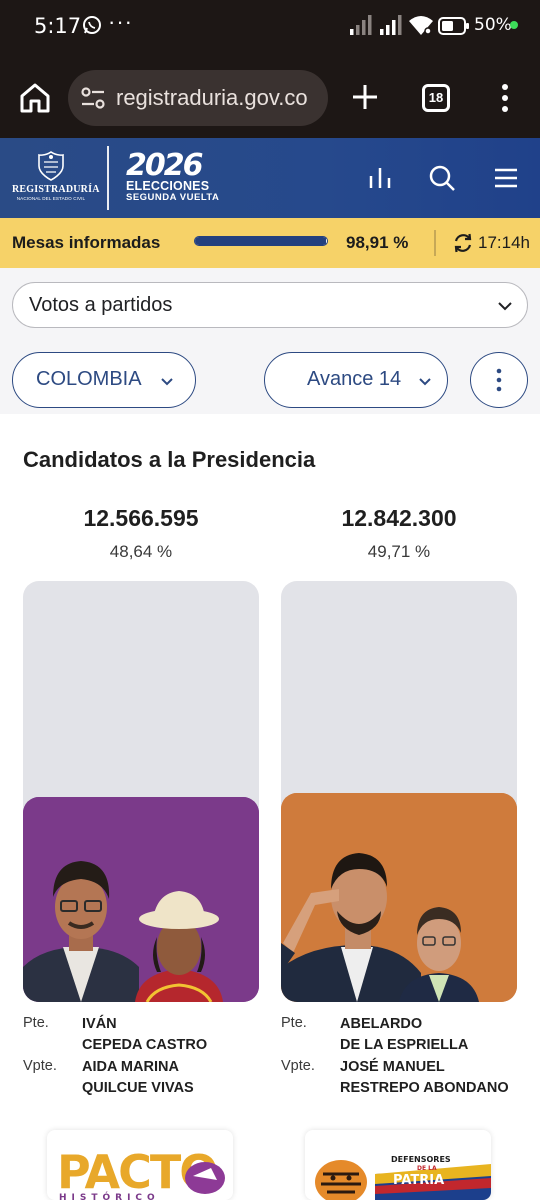 The height and width of the screenshot is (1200, 540). I want to click on url-text: registraduria.gov.co, so click(212, 97).